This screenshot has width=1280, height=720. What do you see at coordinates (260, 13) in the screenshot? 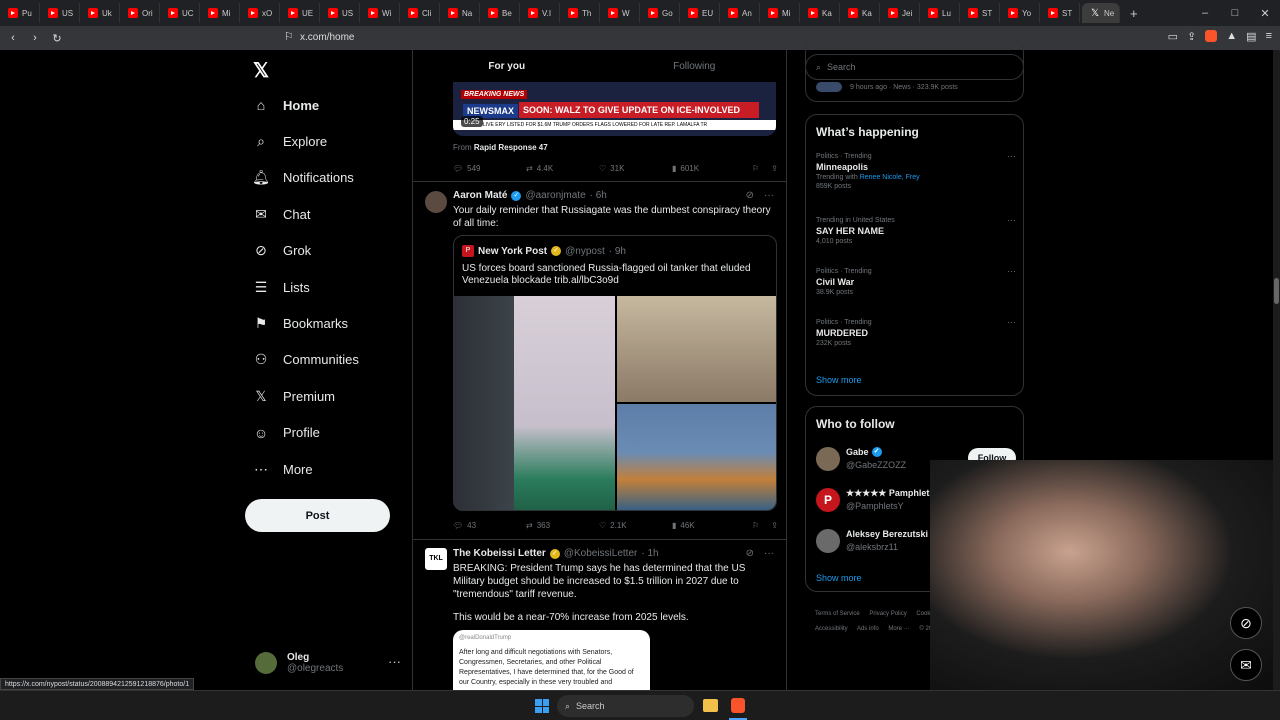
I see `browser-tab: xO` at bounding box center [260, 13].